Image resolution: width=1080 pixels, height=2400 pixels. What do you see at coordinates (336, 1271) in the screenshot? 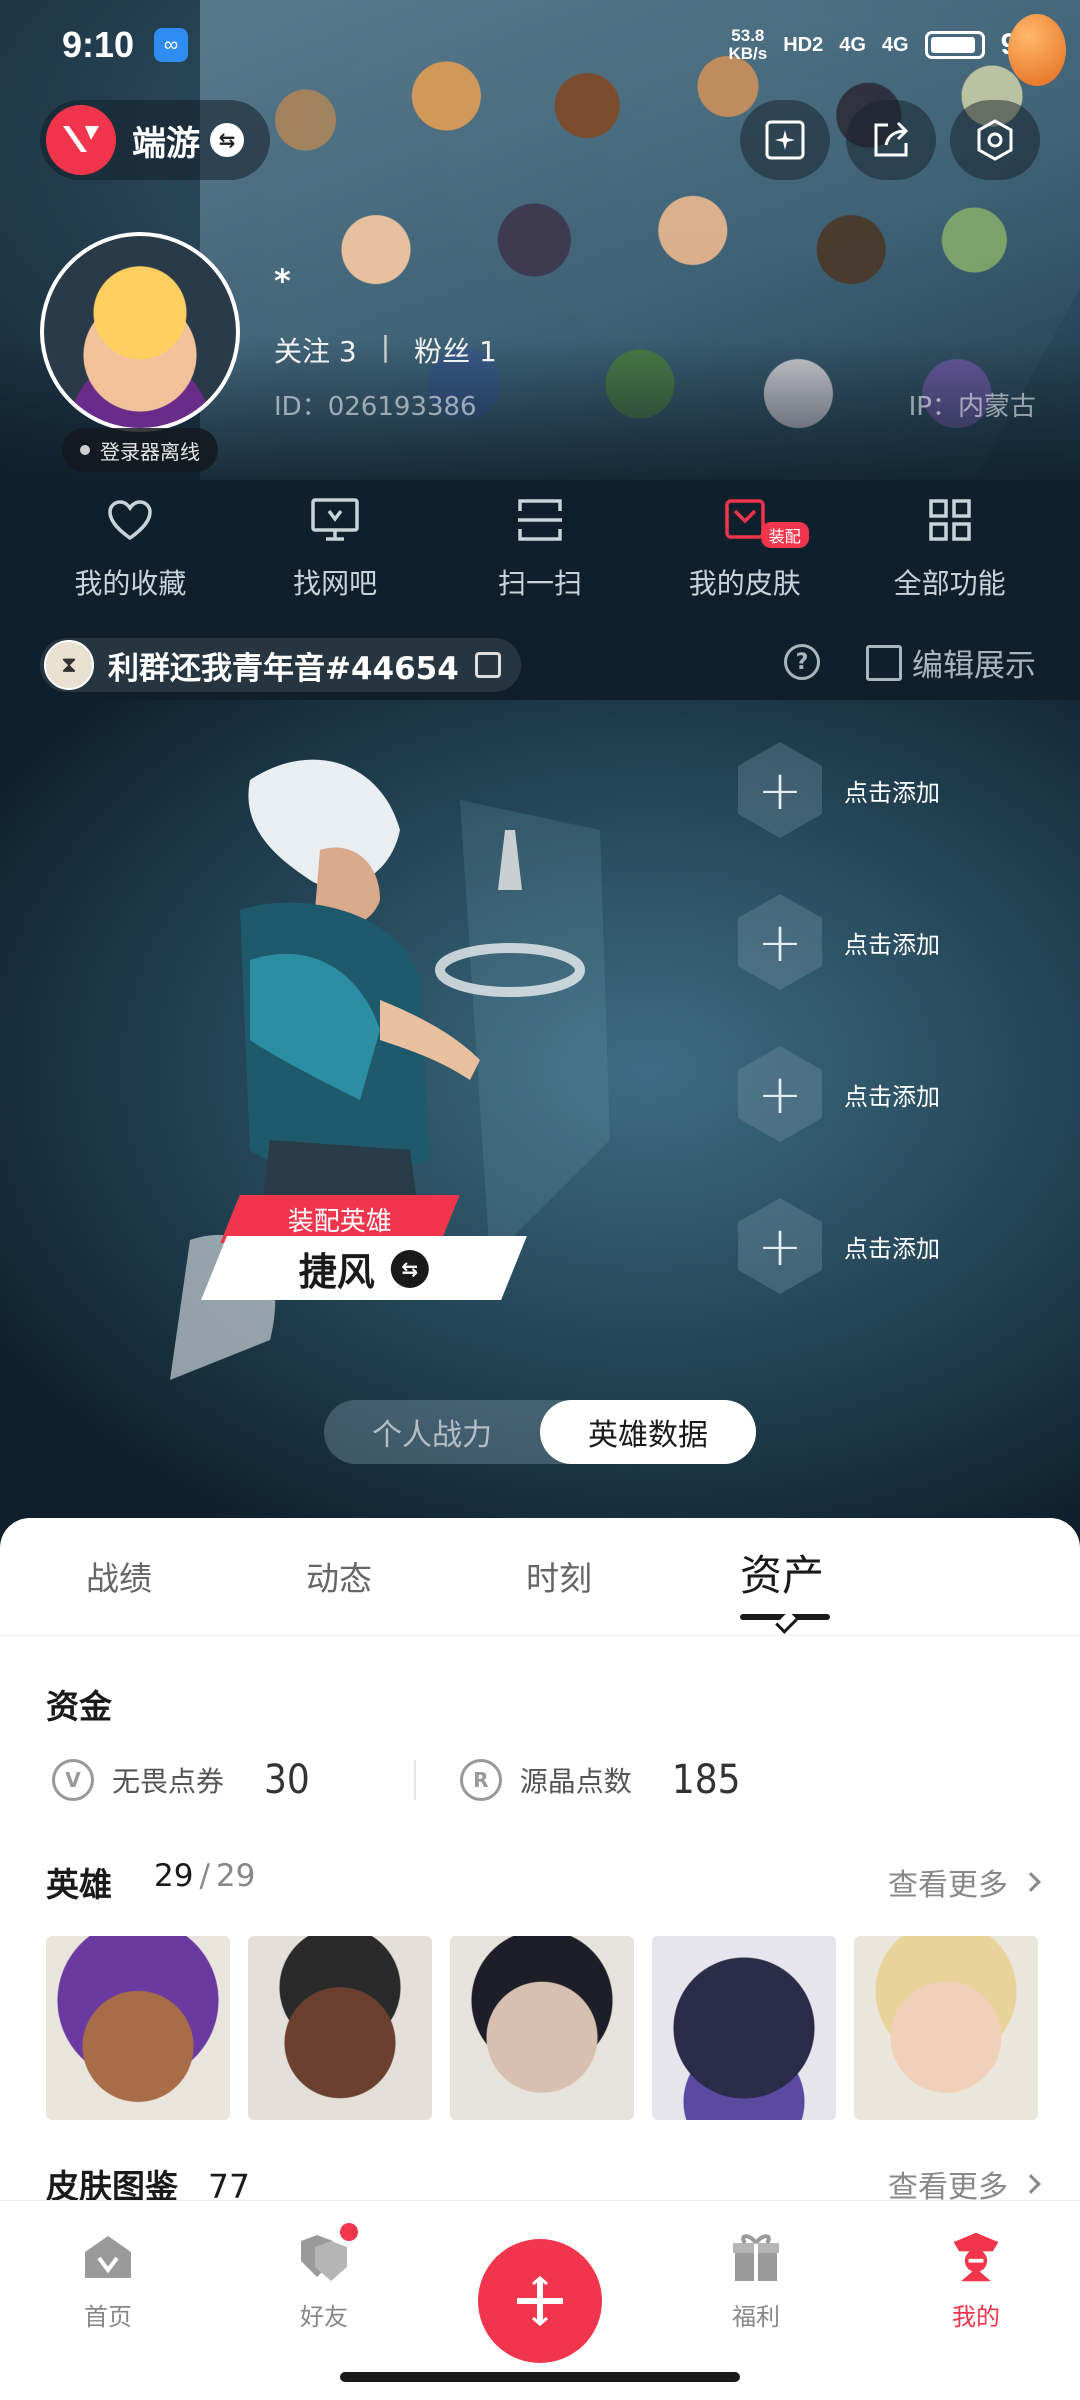
I see `agent-name: 捷风` at bounding box center [336, 1271].